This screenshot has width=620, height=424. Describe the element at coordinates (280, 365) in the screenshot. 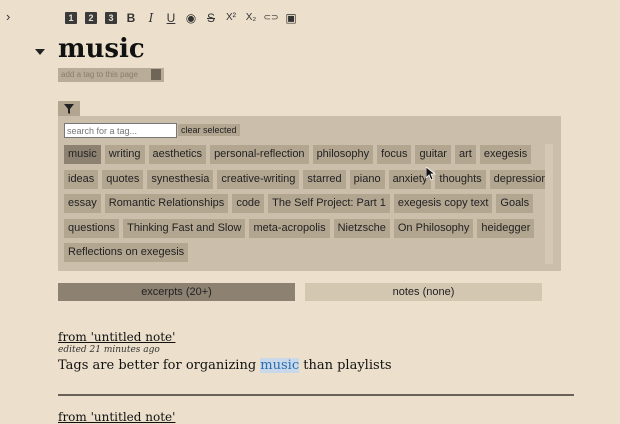

I see `note-highlight-tag: music` at that location.